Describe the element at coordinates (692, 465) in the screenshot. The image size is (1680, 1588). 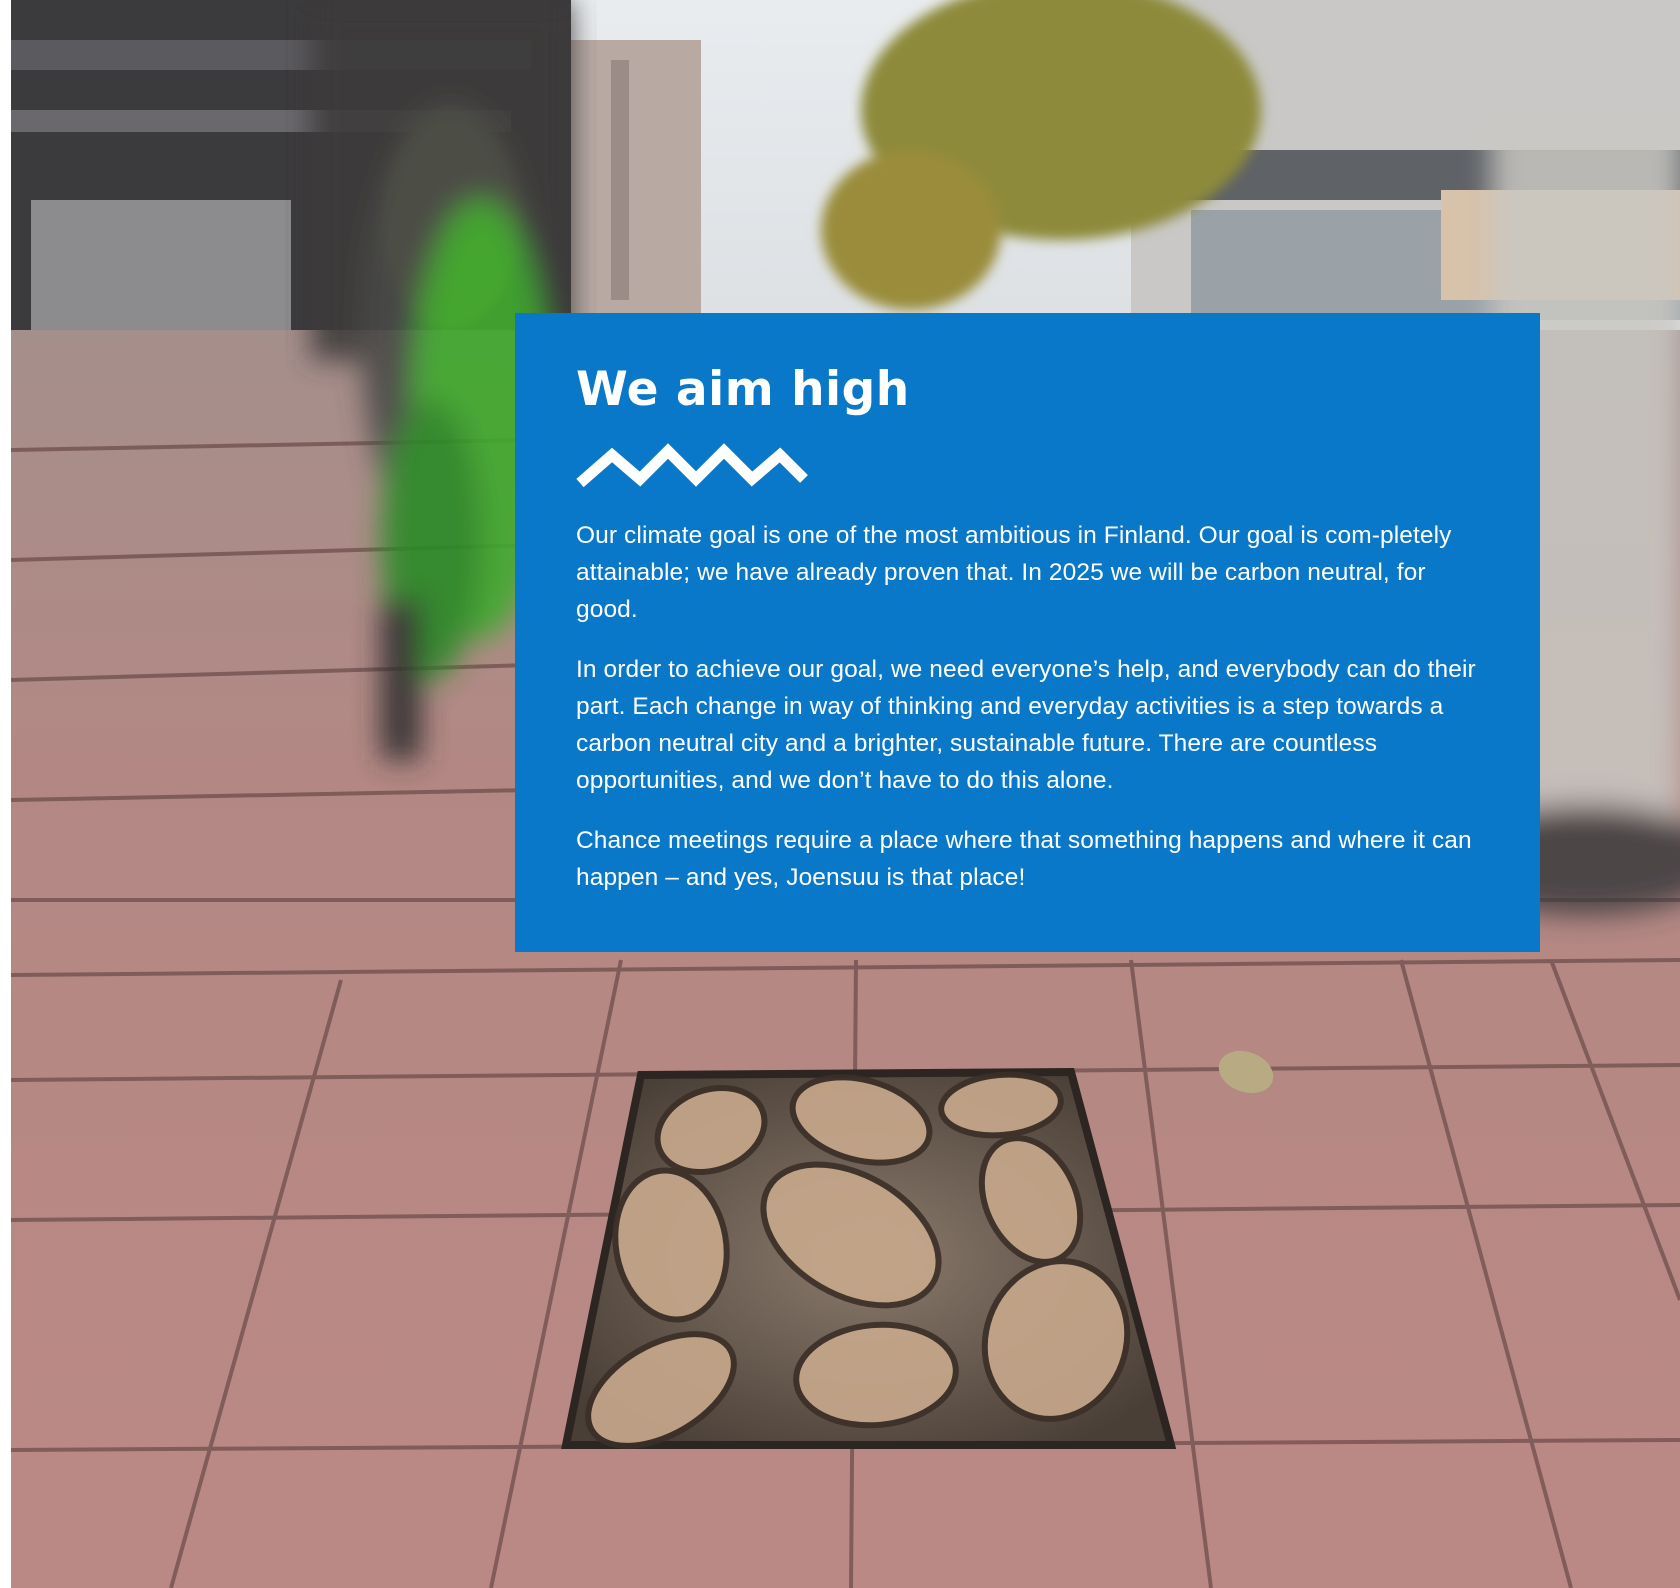
I see `zigzag-wave-icon` at that location.